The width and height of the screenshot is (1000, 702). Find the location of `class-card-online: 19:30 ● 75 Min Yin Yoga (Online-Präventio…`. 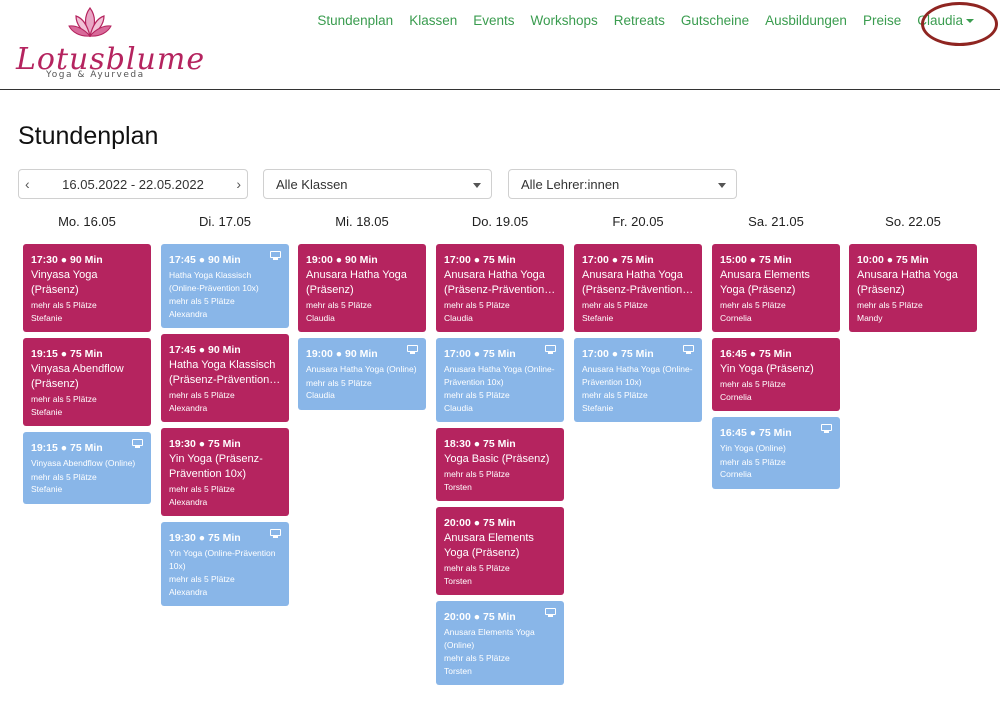

class-card-online: 19:30 ● 75 Min Yin Yoga (Online-Präventio… is located at coordinates (225, 564).